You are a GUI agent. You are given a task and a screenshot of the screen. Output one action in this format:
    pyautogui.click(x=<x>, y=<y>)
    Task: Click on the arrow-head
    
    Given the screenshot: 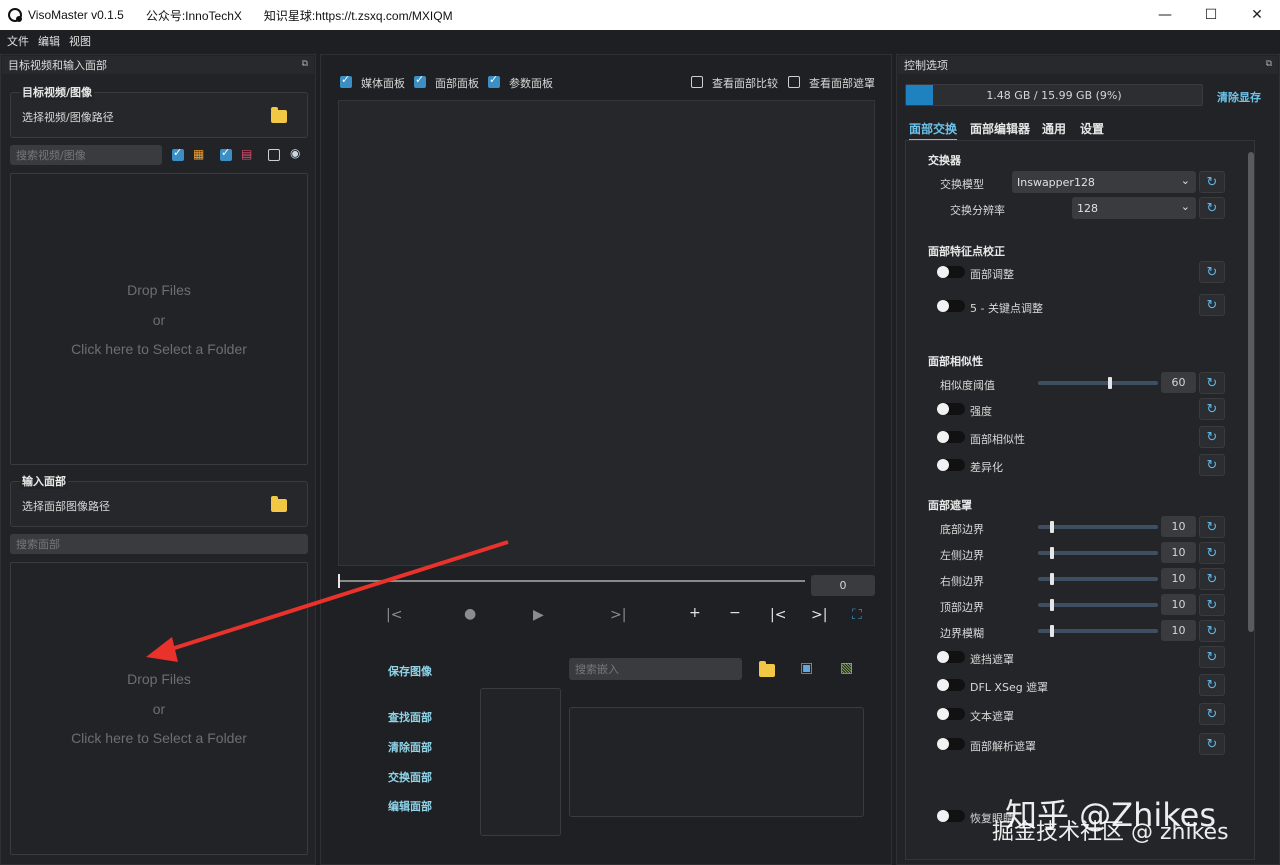 What is the action you would take?
    pyautogui.click(x=162, y=649)
    